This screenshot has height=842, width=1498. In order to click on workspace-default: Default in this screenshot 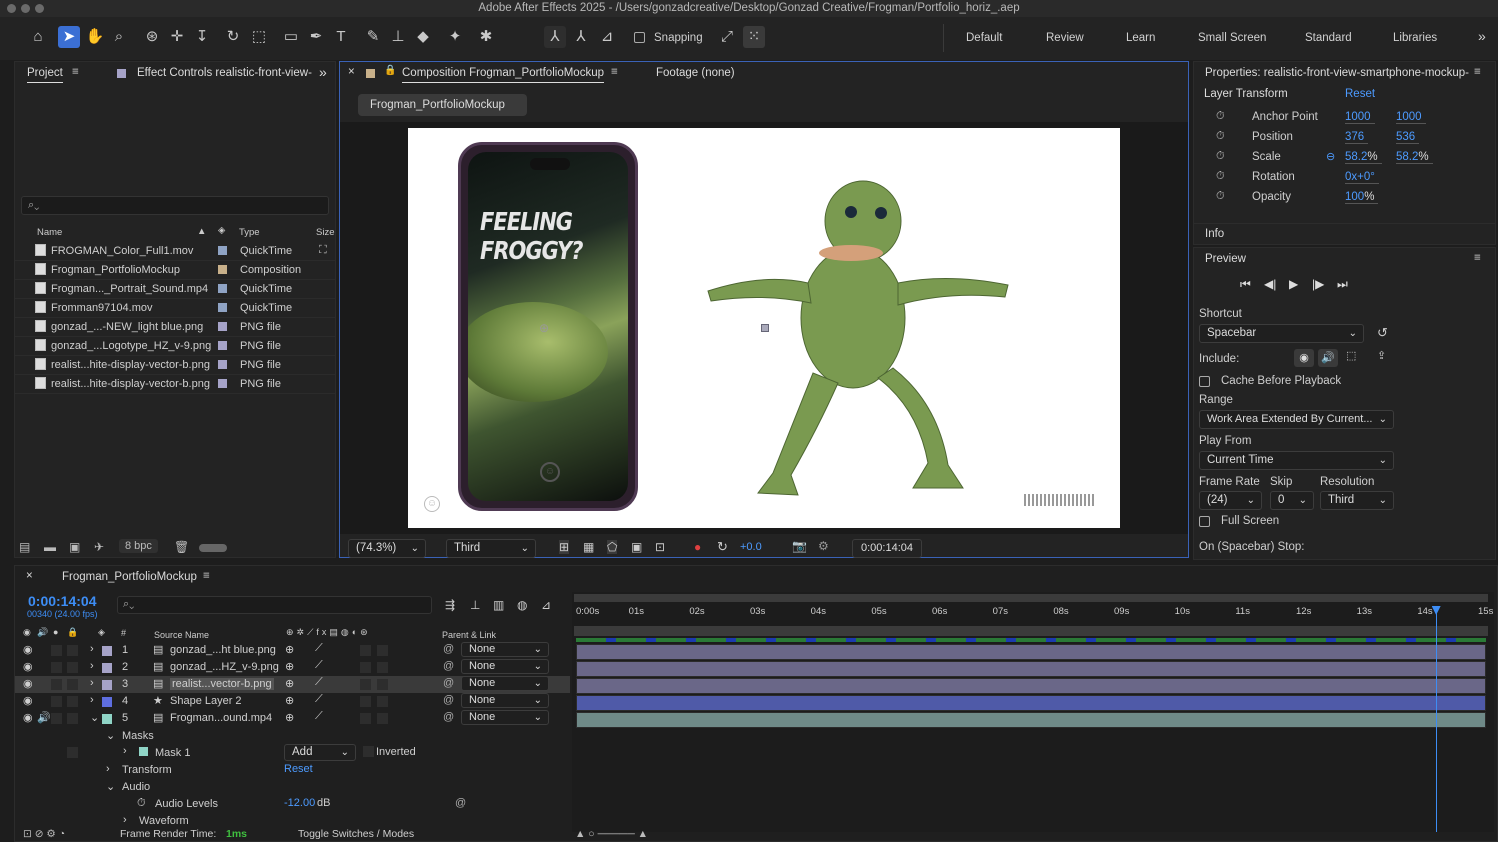, I will do `click(984, 38)`.